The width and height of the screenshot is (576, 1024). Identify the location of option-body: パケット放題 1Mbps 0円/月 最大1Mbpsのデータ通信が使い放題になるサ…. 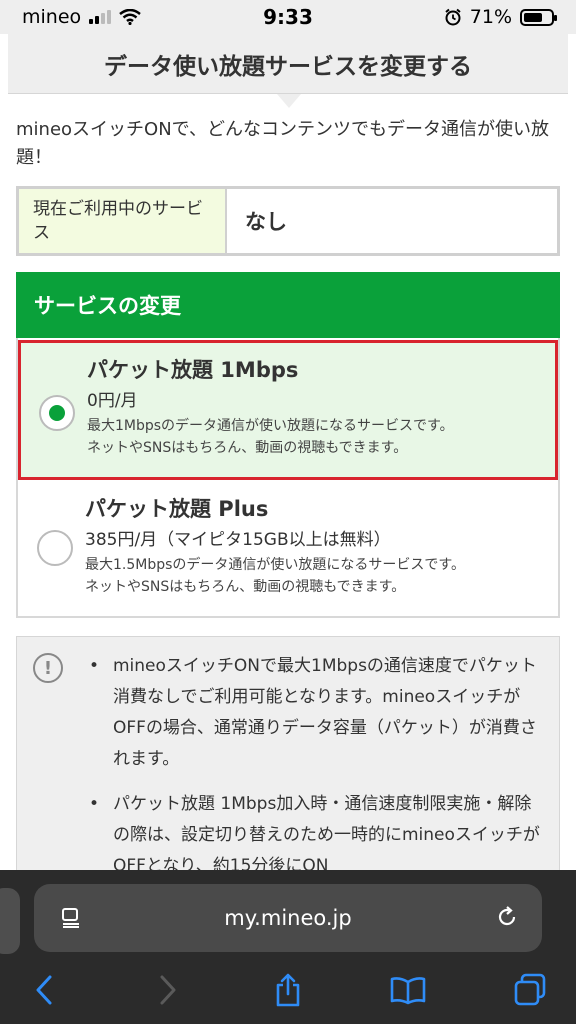
(270, 407).